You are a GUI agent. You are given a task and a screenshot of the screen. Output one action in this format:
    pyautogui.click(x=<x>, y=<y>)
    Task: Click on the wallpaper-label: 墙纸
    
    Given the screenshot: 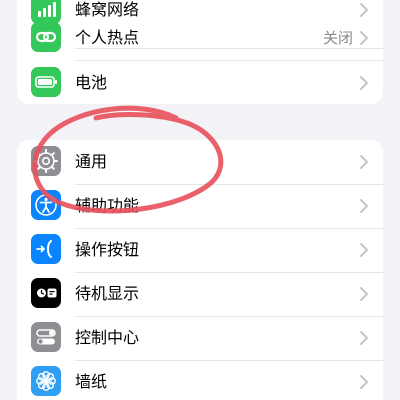 What is the action you would take?
    pyautogui.click(x=91, y=381)
    